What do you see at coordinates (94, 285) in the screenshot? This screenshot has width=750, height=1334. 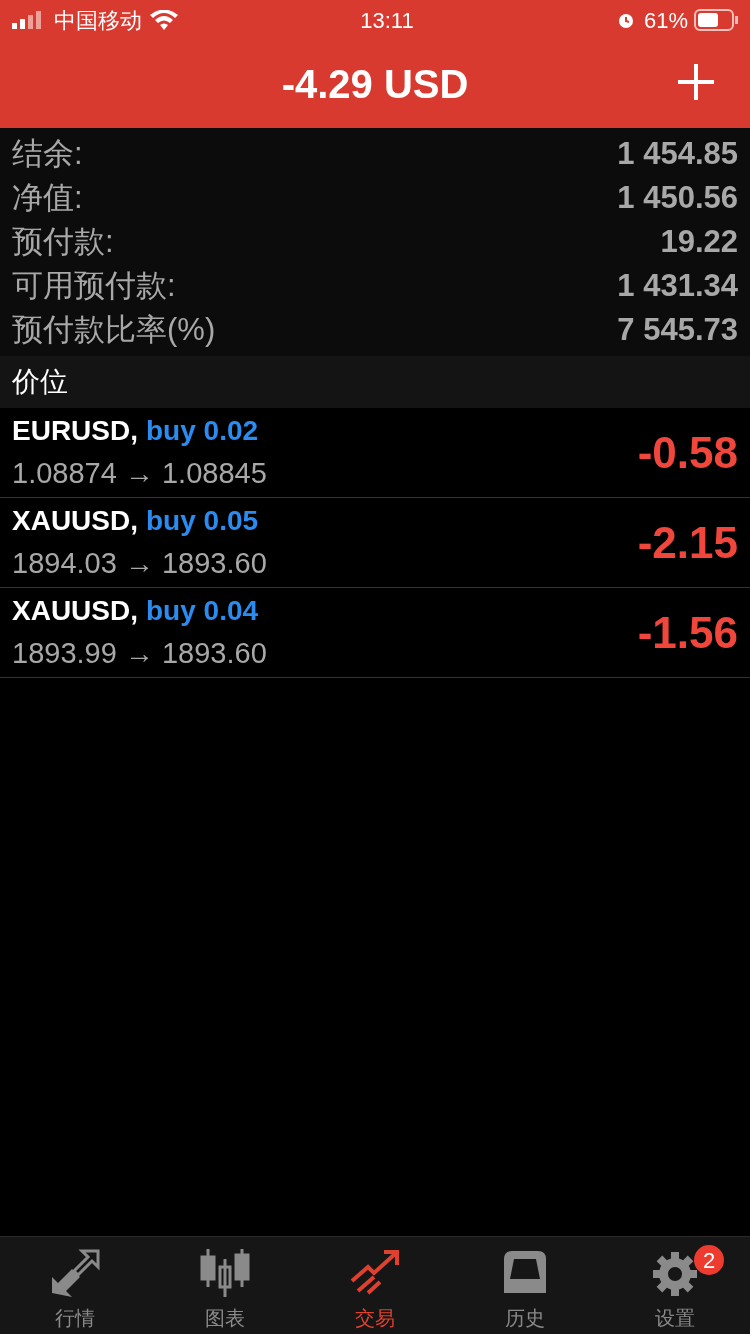 I see `summary-label: 可用预付款:` at bounding box center [94, 285].